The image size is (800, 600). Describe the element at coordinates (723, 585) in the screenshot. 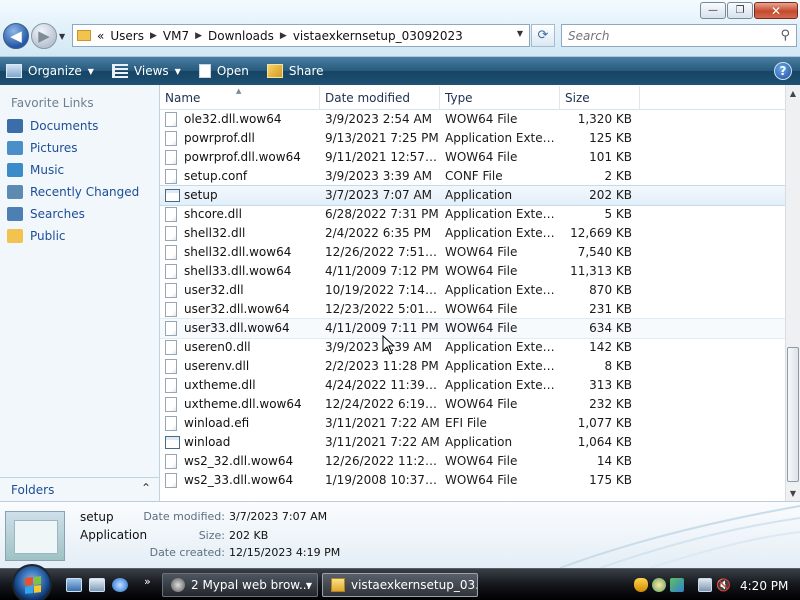

I see `volume-muted-icon: 🔇` at that location.